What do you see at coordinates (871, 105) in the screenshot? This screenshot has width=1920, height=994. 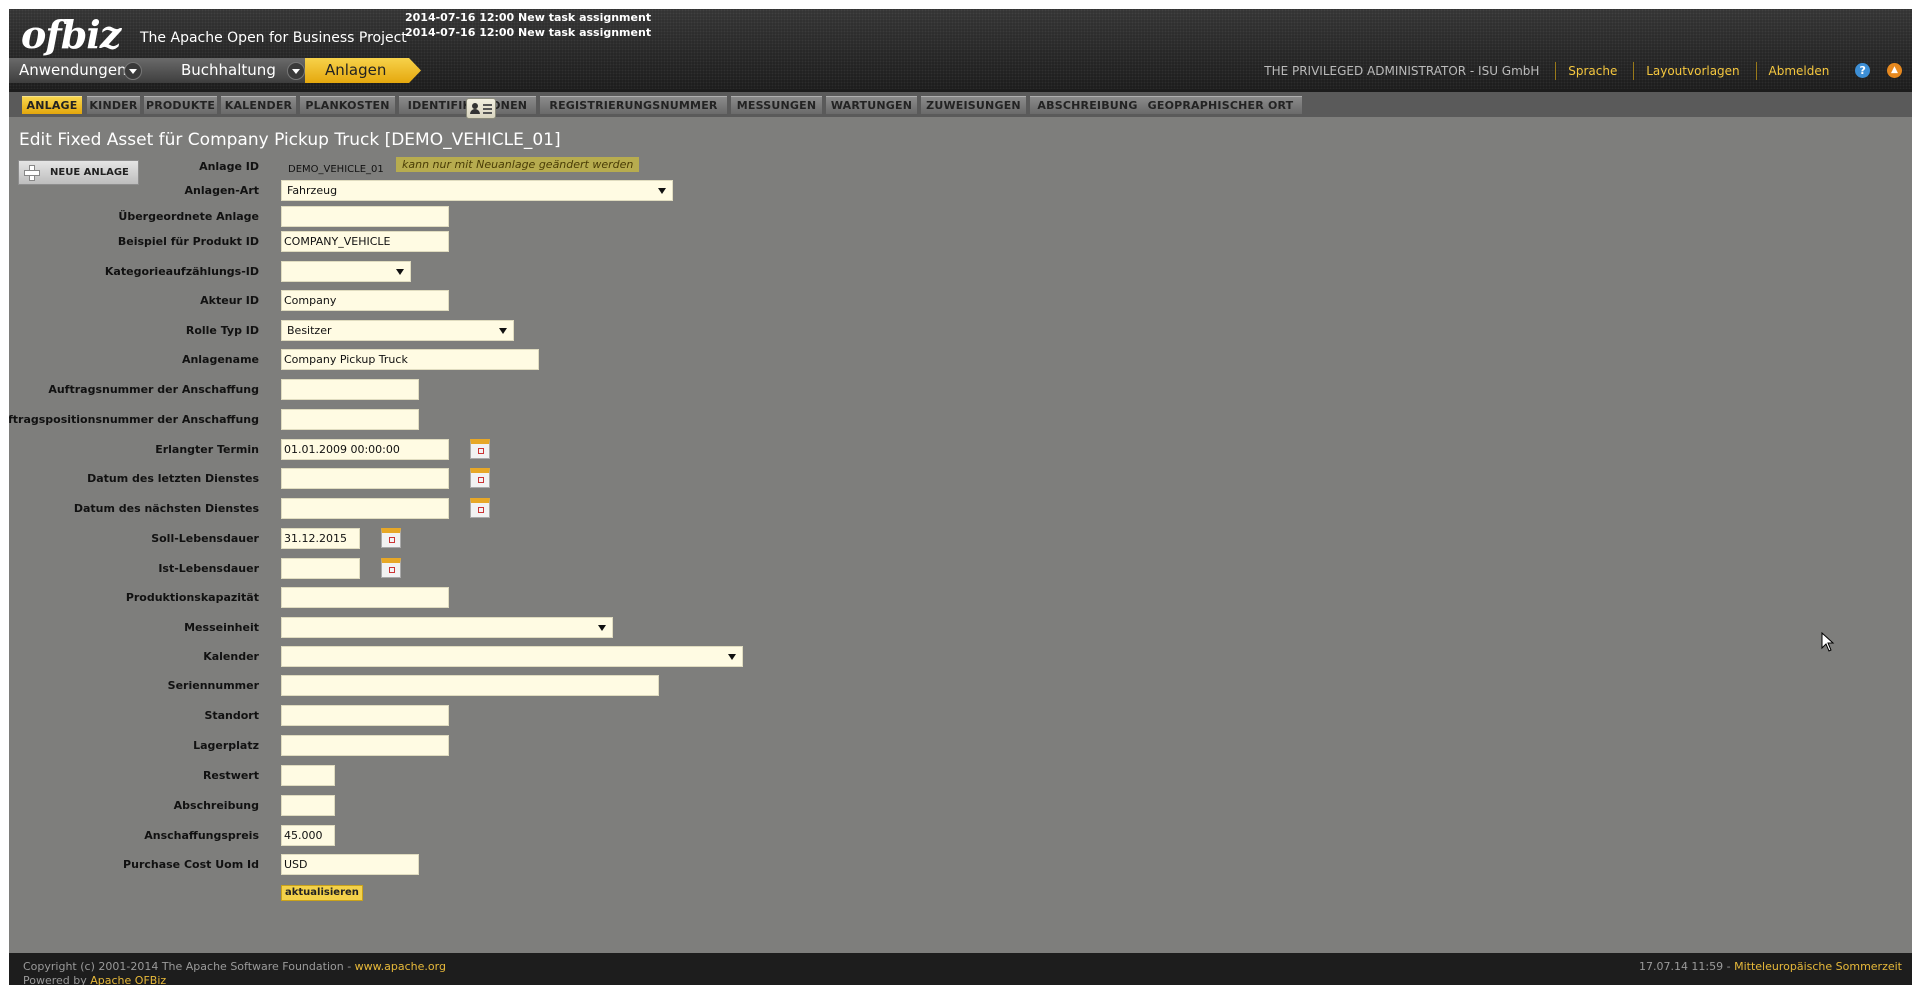 I see `tab-wartungen: WARTUNGEN` at bounding box center [871, 105].